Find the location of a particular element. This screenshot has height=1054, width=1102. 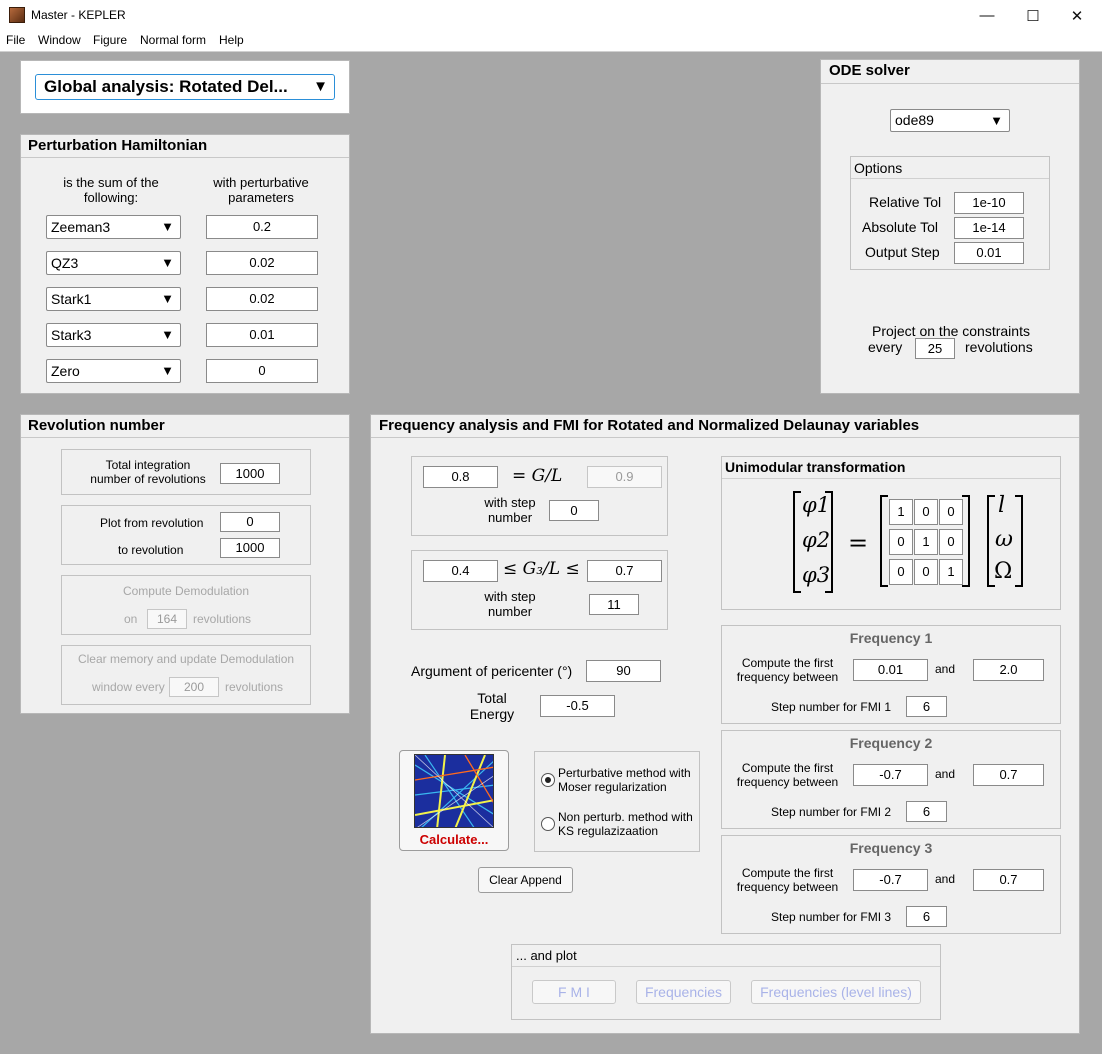

var-l: l is located at coordinates (1002, 505).